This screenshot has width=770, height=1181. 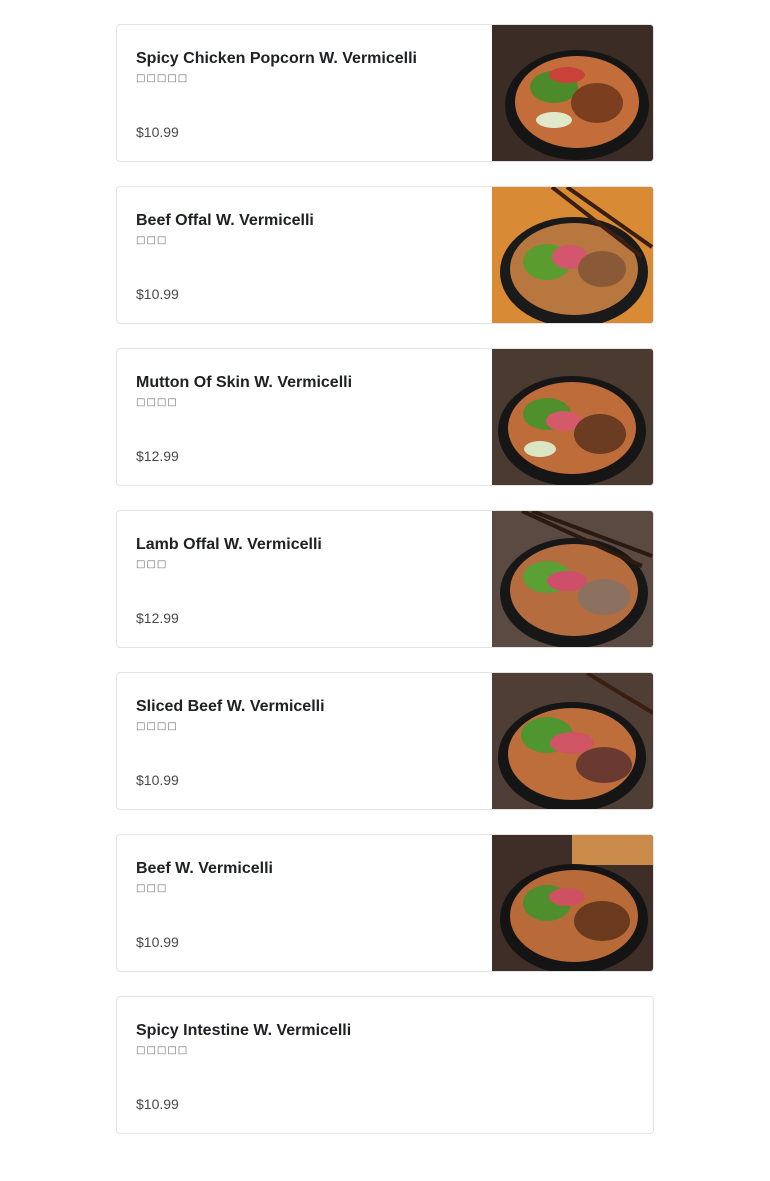 I want to click on menu-item-info: Mutton Of Skin W. Vermicelli □□□□ $12.99, so click(x=304, y=417).